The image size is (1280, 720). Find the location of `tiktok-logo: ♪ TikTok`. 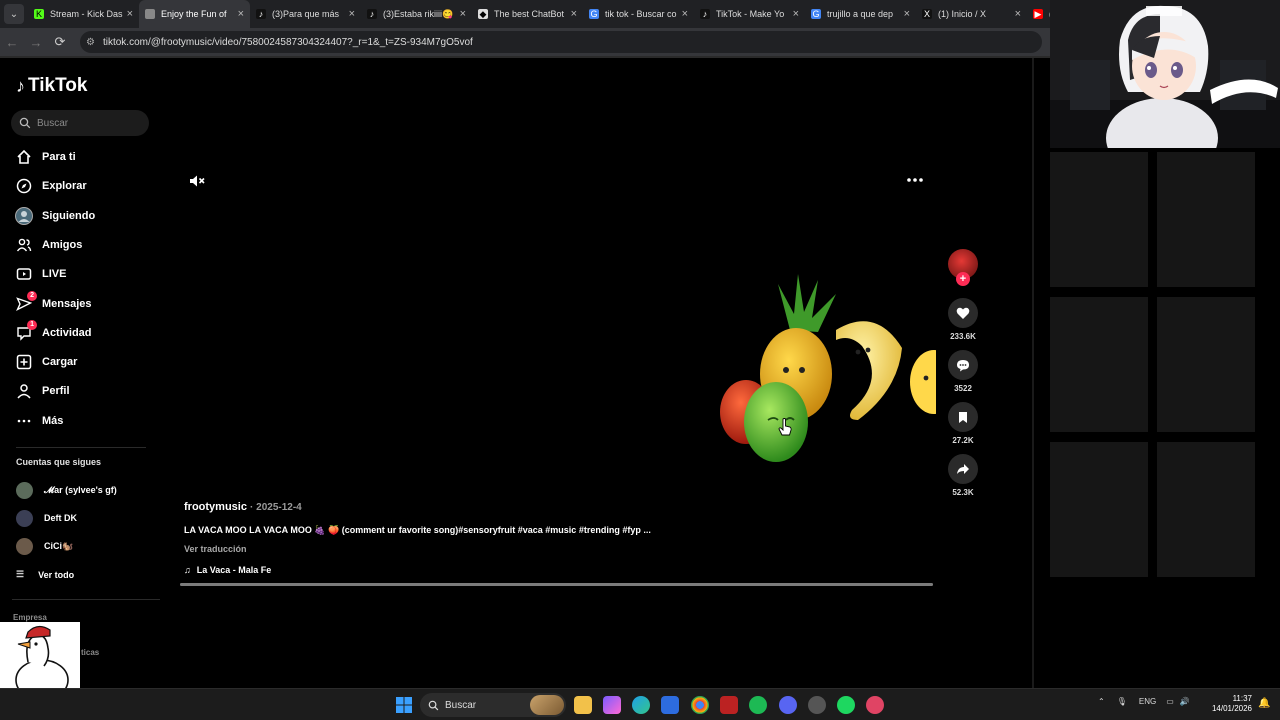

tiktok-logo: ♪ TikTok is located at coordinates (51, 86).